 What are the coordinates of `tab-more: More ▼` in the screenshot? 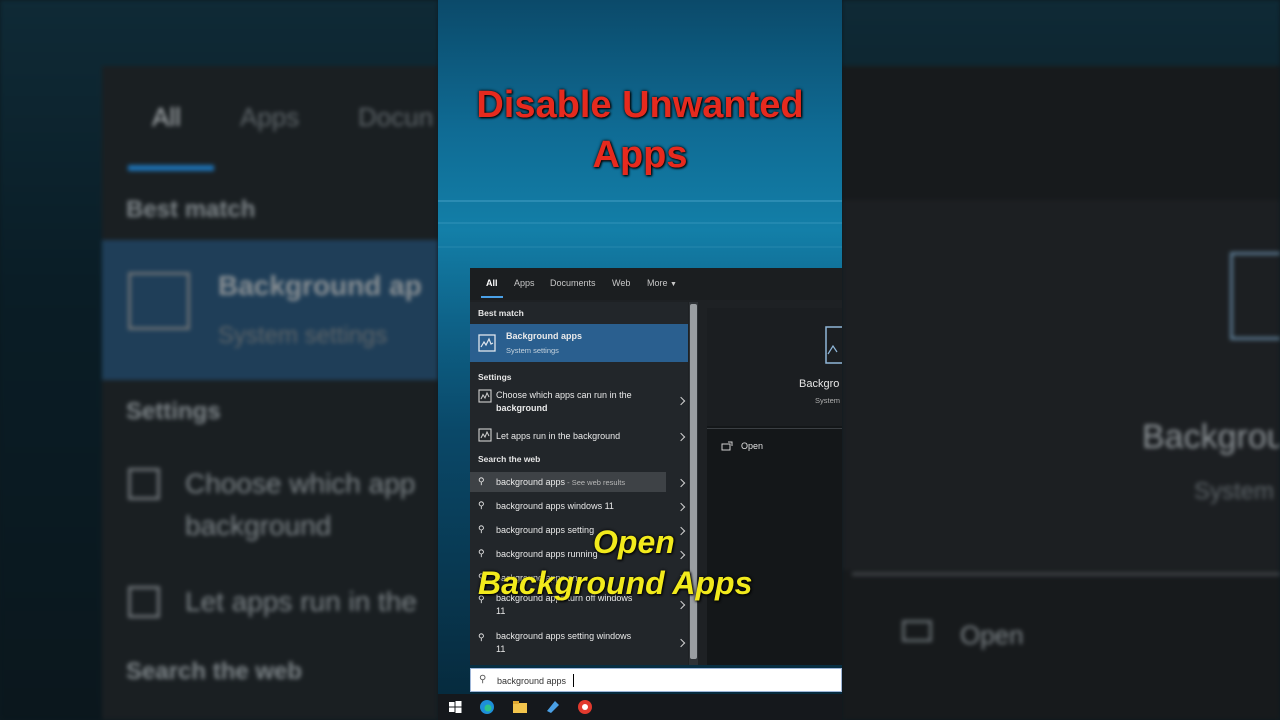 It's located at (662, 283).